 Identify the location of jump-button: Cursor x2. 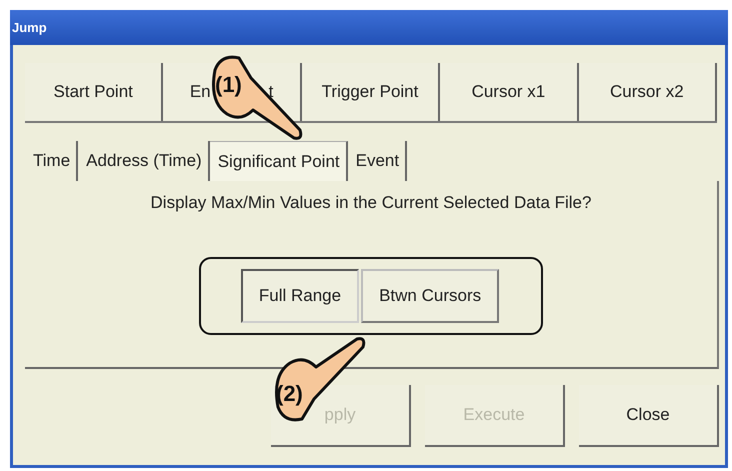
(648, 92).